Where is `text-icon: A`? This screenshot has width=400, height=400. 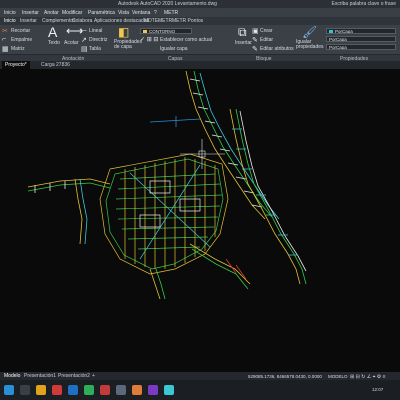 text-icon: A is located at coordinates (52, 32).